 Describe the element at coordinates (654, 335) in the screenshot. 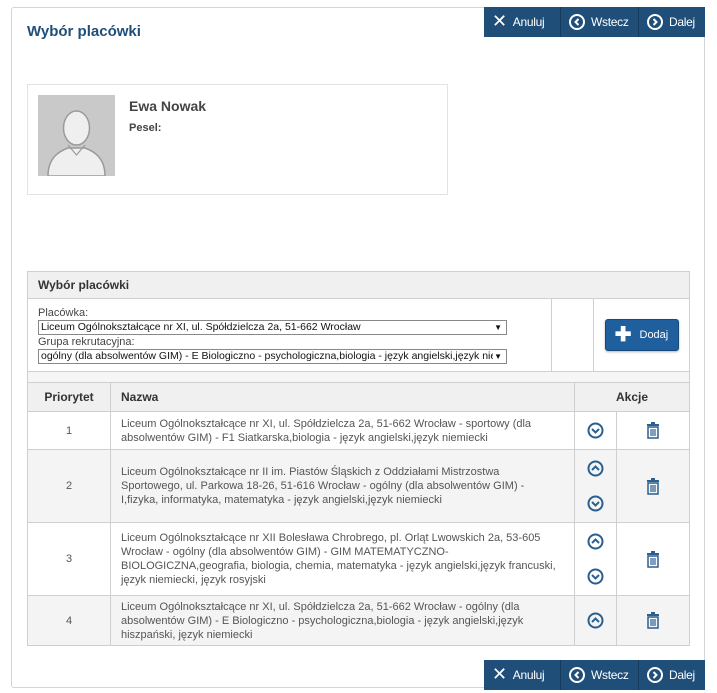

I see `add-label: Dodaj` at that location.